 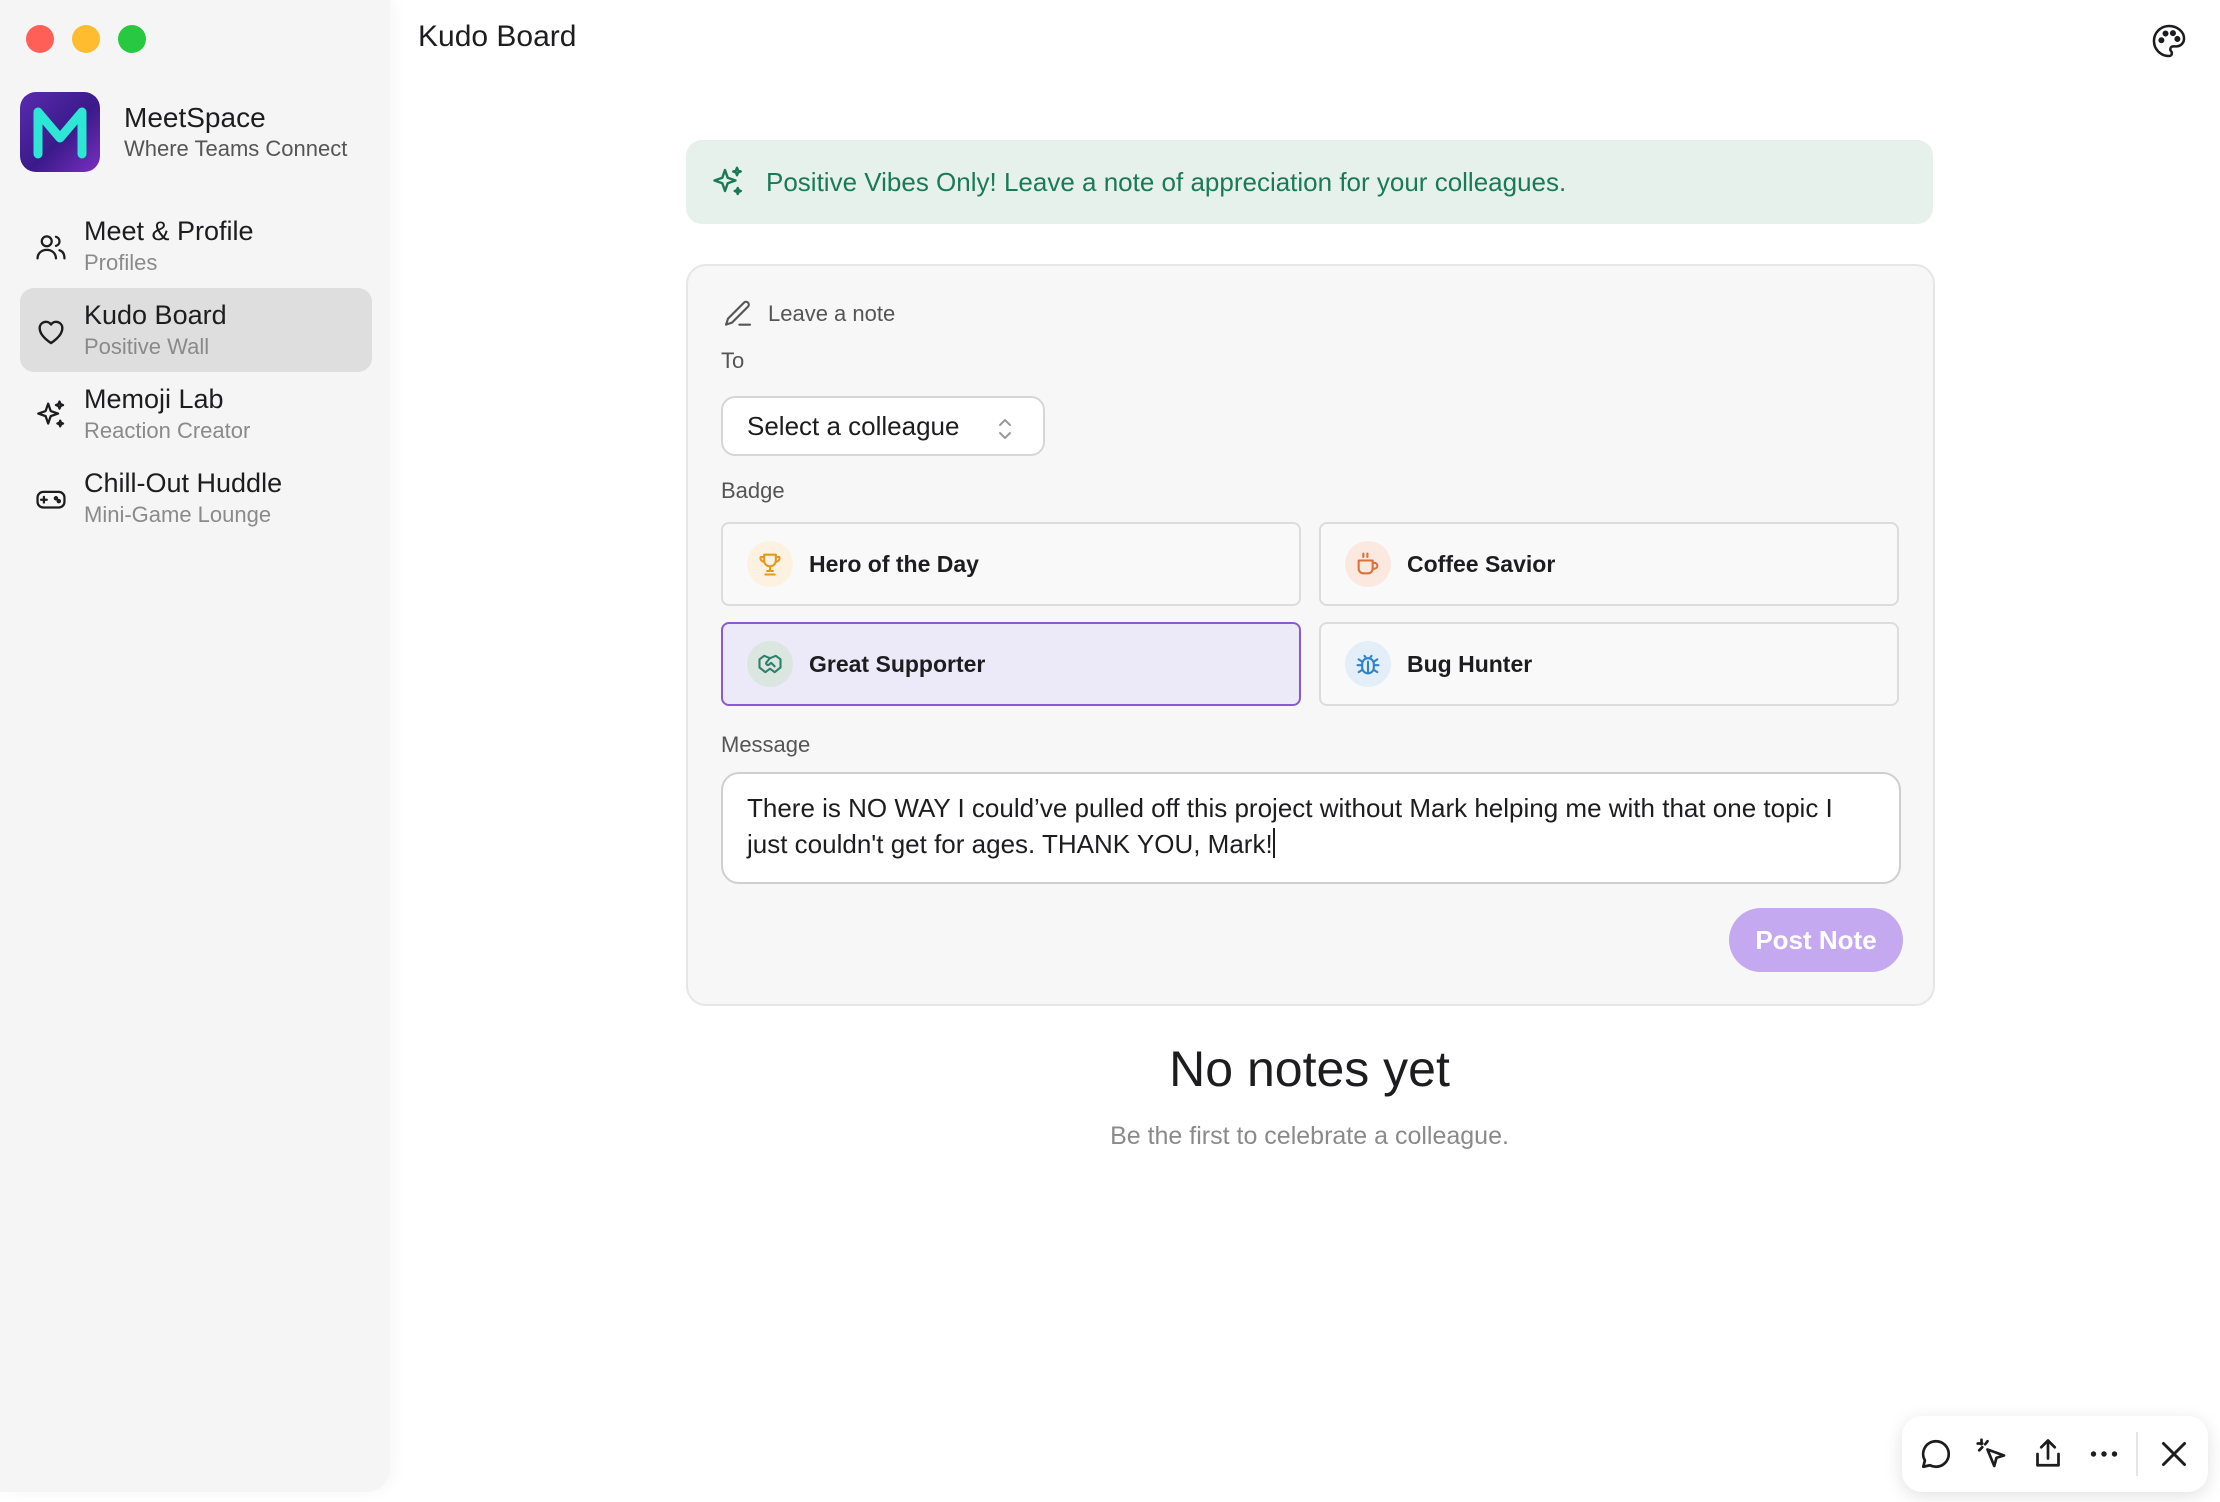 What do you see at coordinates (1309, 1069) in the screenshot?
I see `empty-state-title: No notes yet` at bounding box center [1309, 1069].